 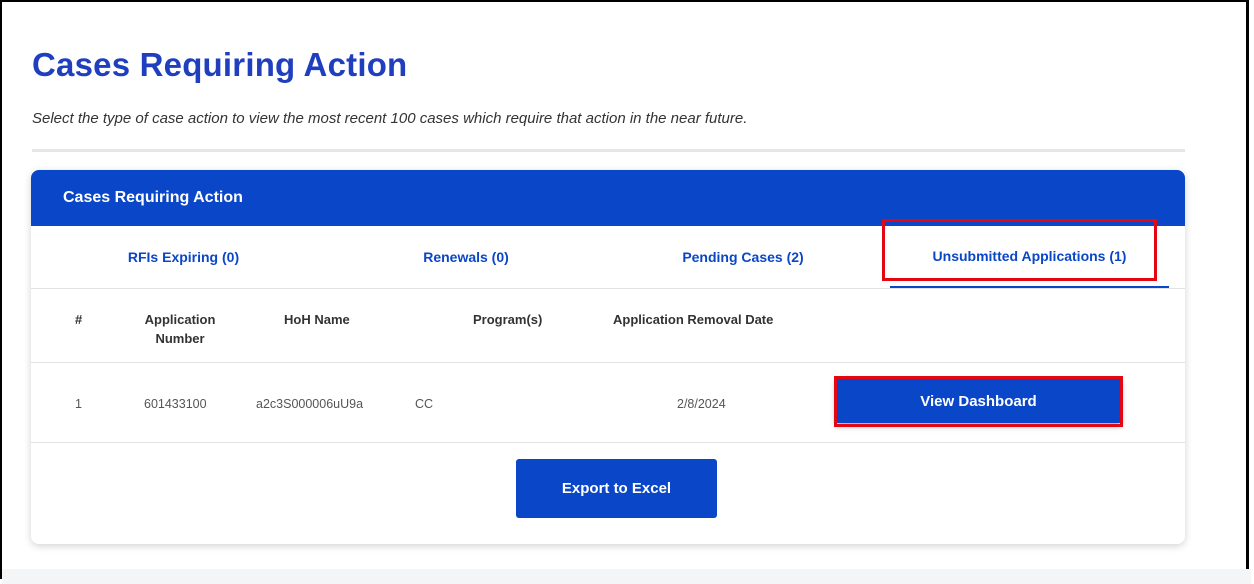 I want to click on row-hoh-name: a2c3S000006uU9a, so click(x=310, y=404).